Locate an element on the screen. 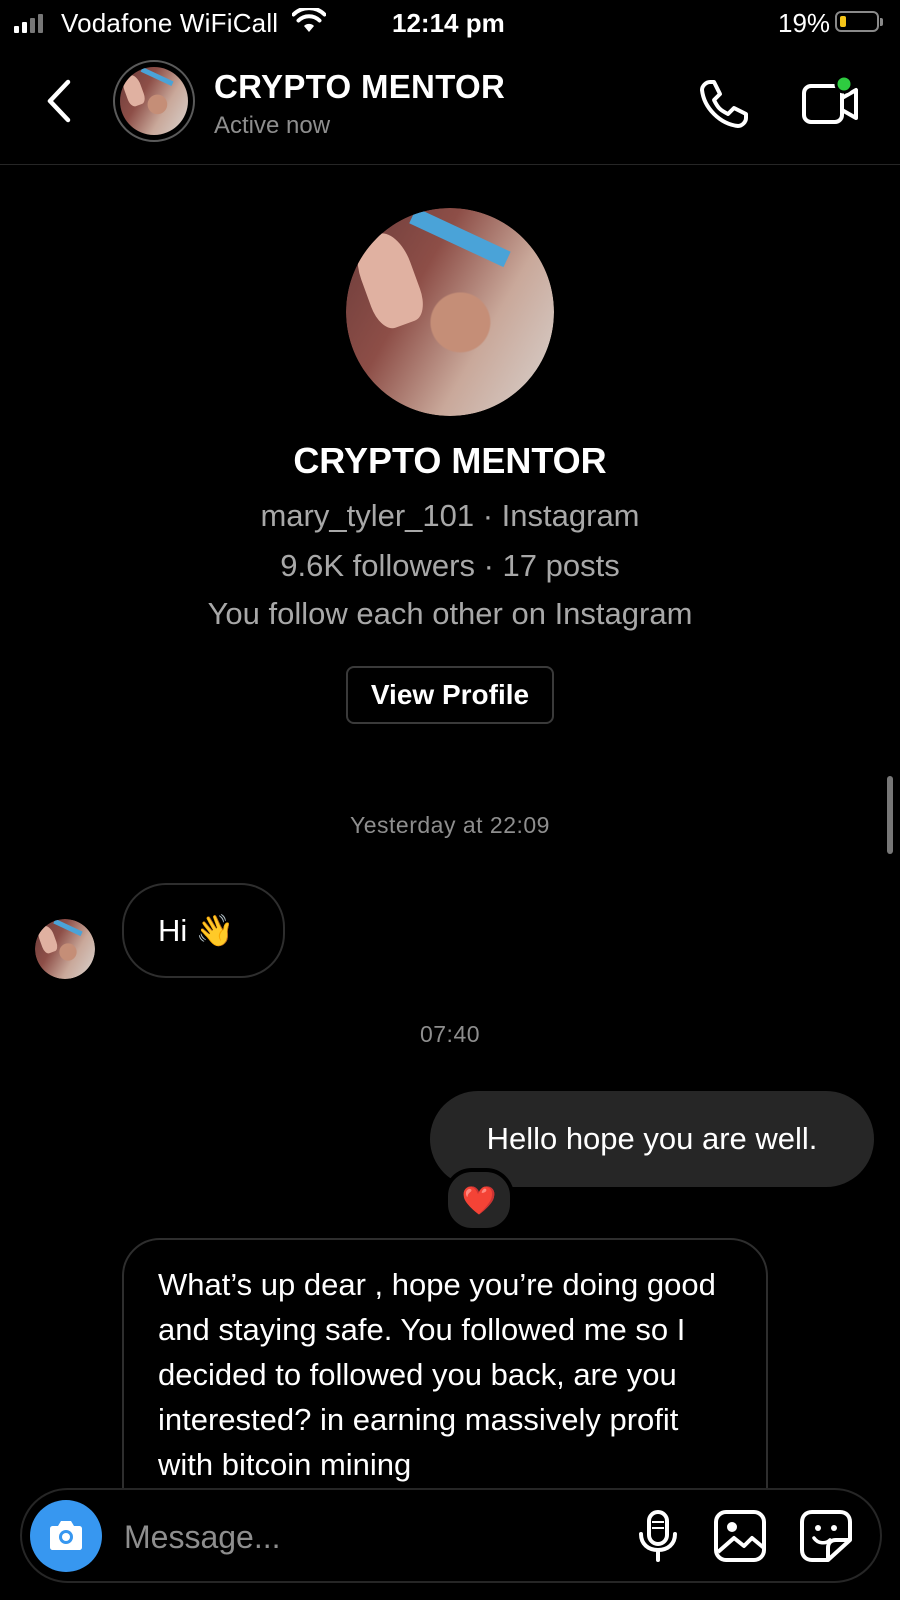 This screenshot has height=1600, width=900. sender-avatar is located at coordinates (65, 949).